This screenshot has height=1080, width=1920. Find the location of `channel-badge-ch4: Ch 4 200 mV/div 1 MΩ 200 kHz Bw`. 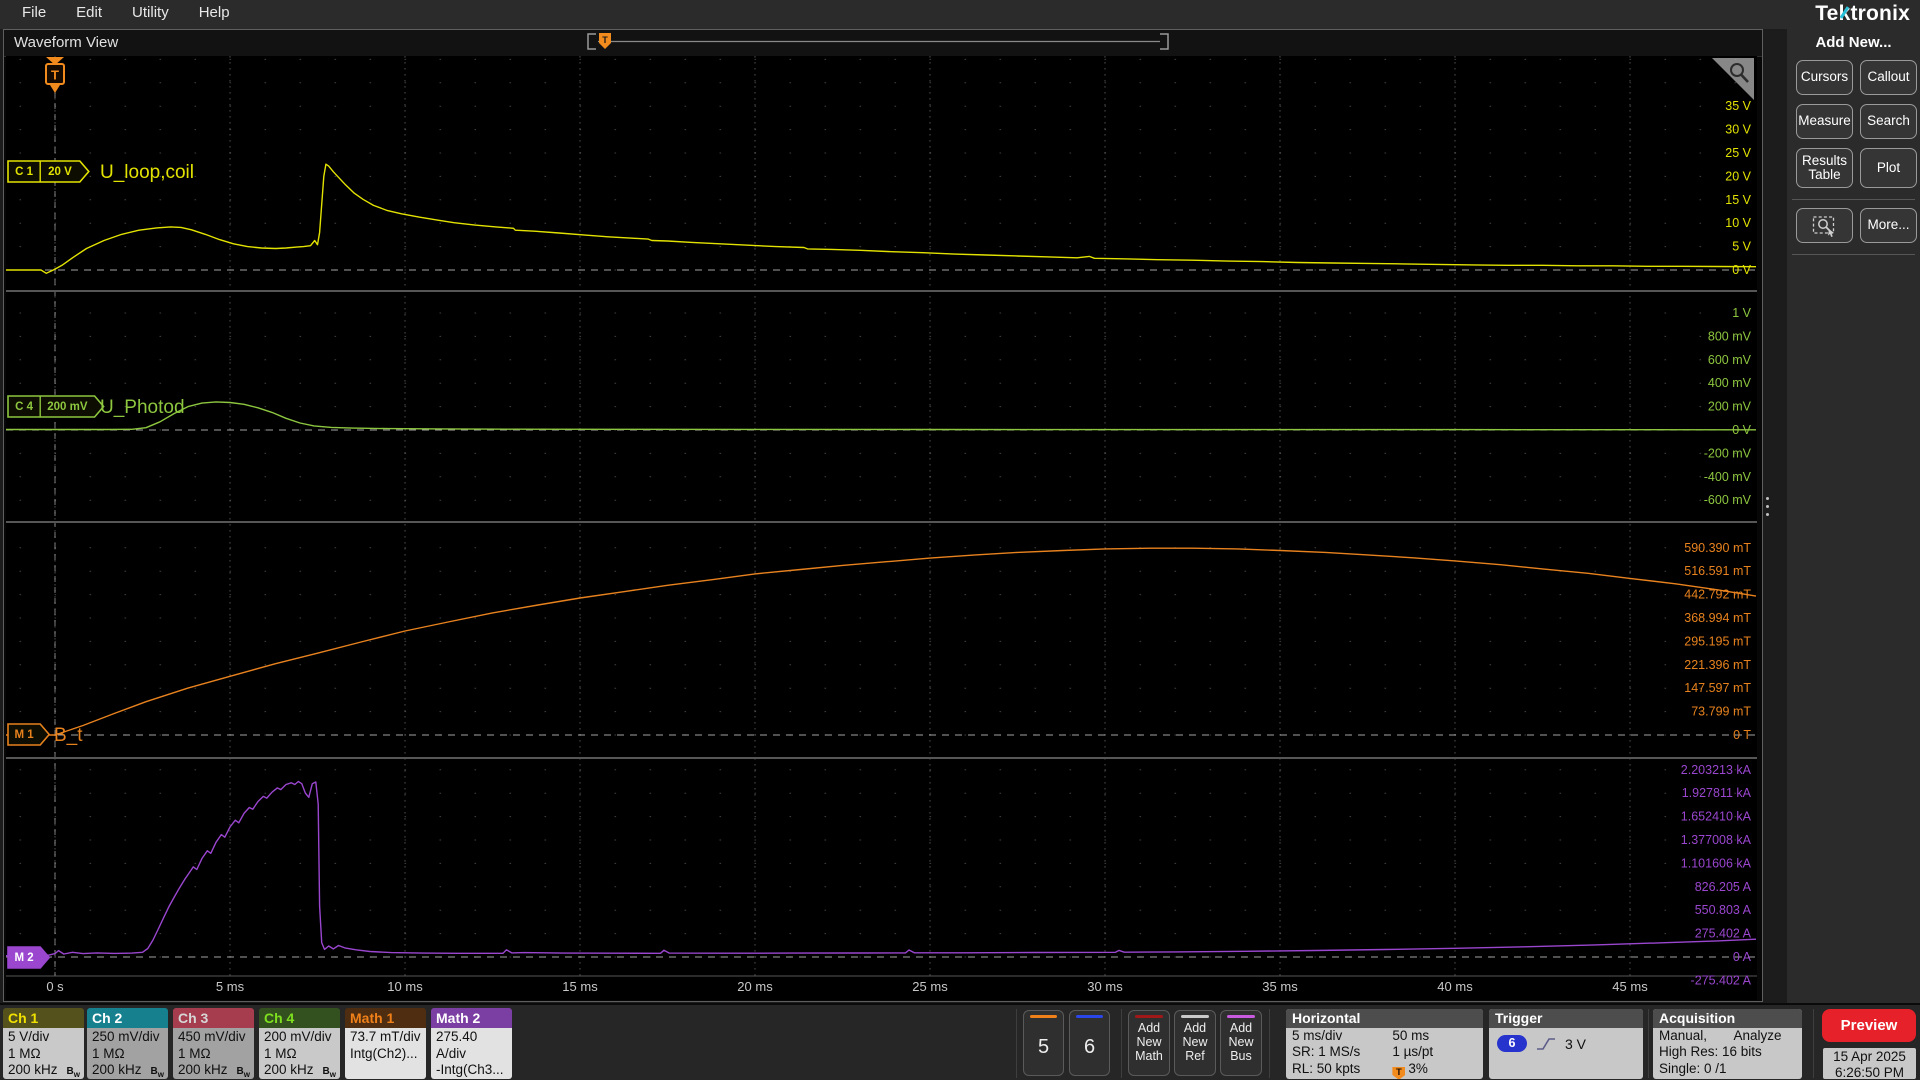

channel-badge-ch4: Ch 4 200 mV/div 1 MΩ 200 kHz Bw is located at coordinates (299, 1043).